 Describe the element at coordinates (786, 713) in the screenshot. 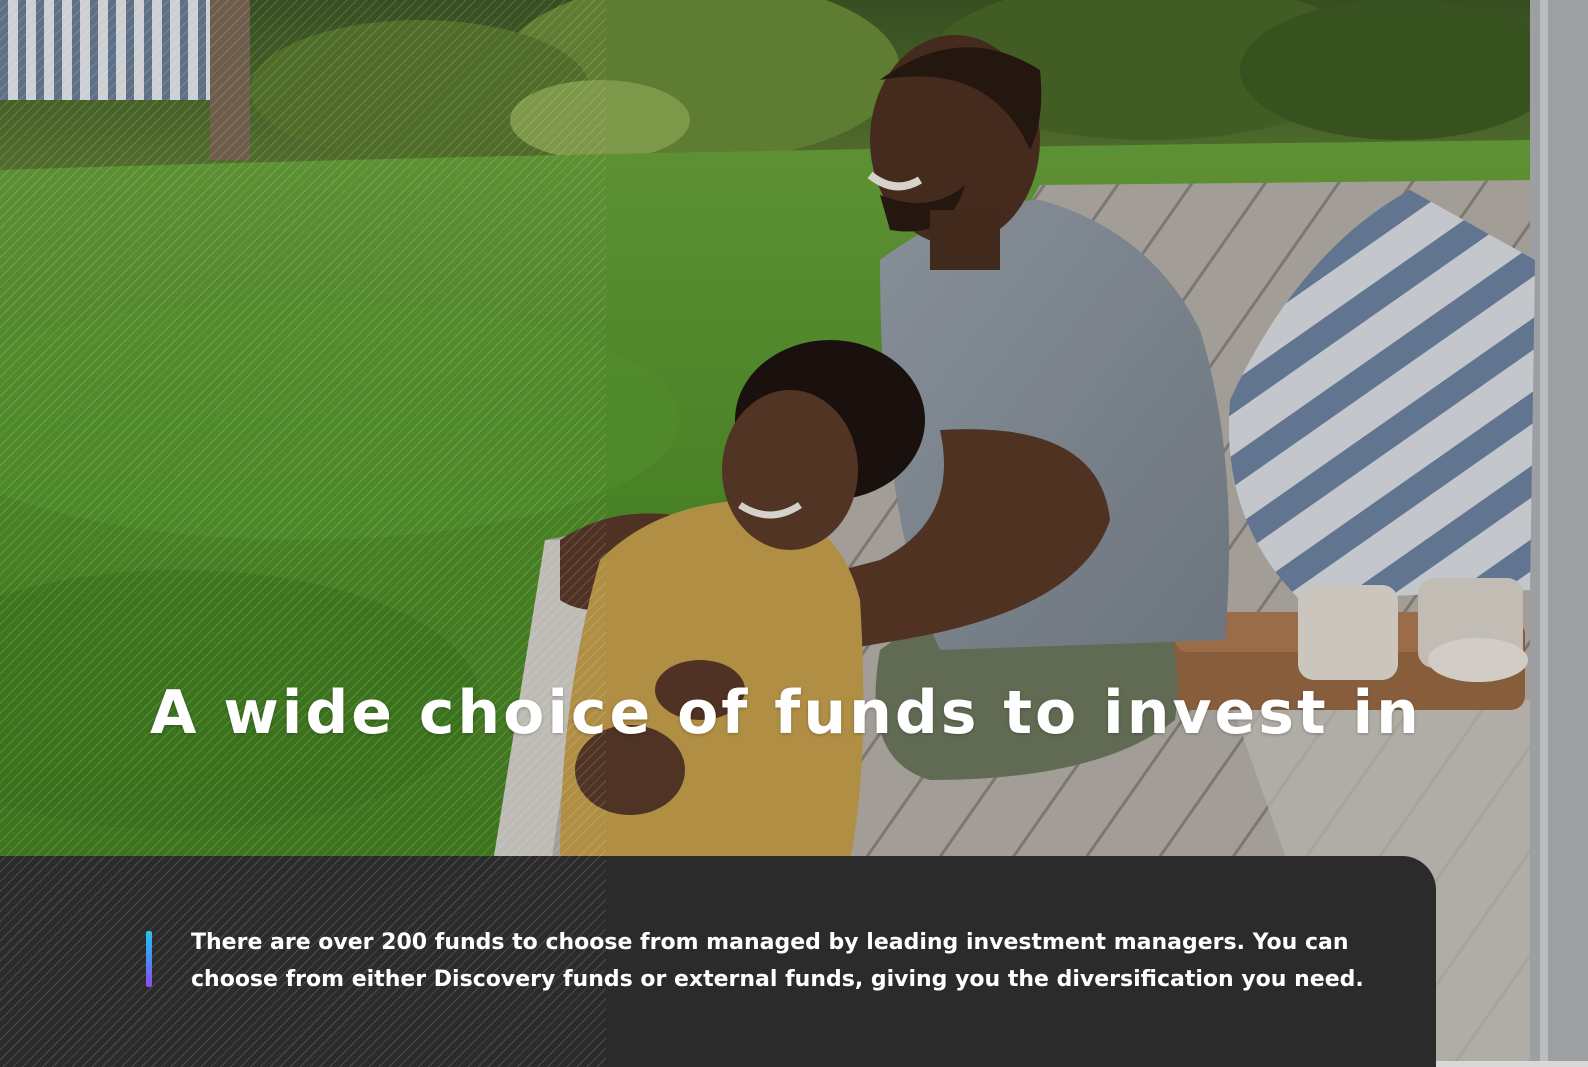

I see `hero-headline: A wide choice of funds to invest in` at that location.